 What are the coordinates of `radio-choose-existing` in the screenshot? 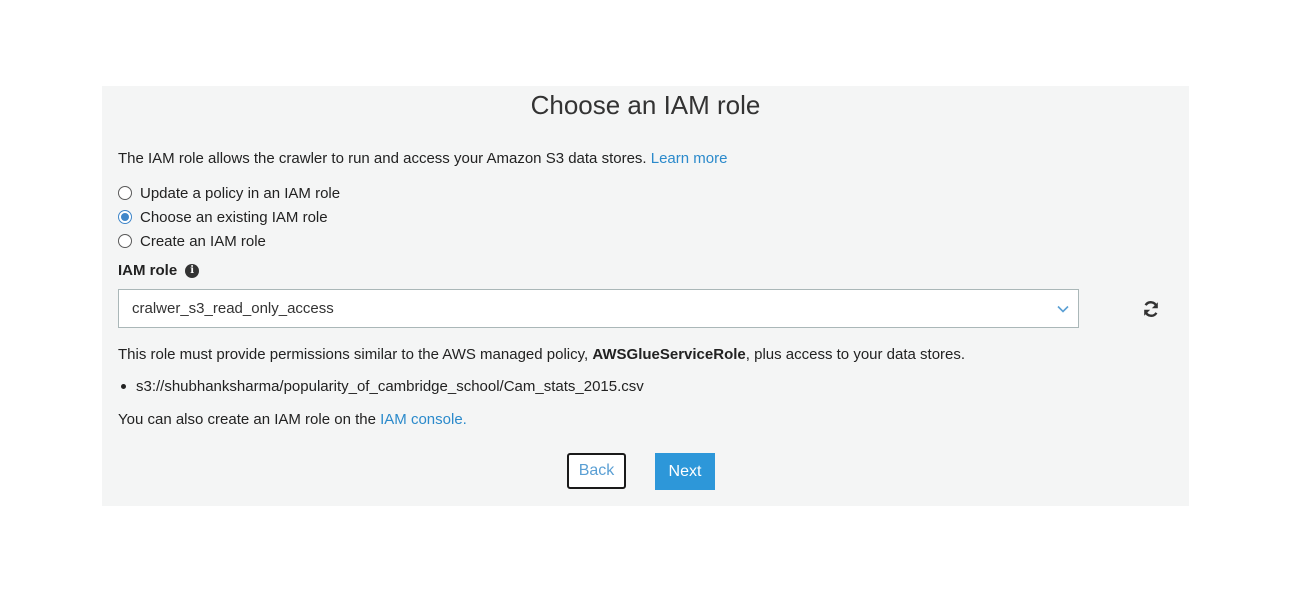 It's located at (125, 217).